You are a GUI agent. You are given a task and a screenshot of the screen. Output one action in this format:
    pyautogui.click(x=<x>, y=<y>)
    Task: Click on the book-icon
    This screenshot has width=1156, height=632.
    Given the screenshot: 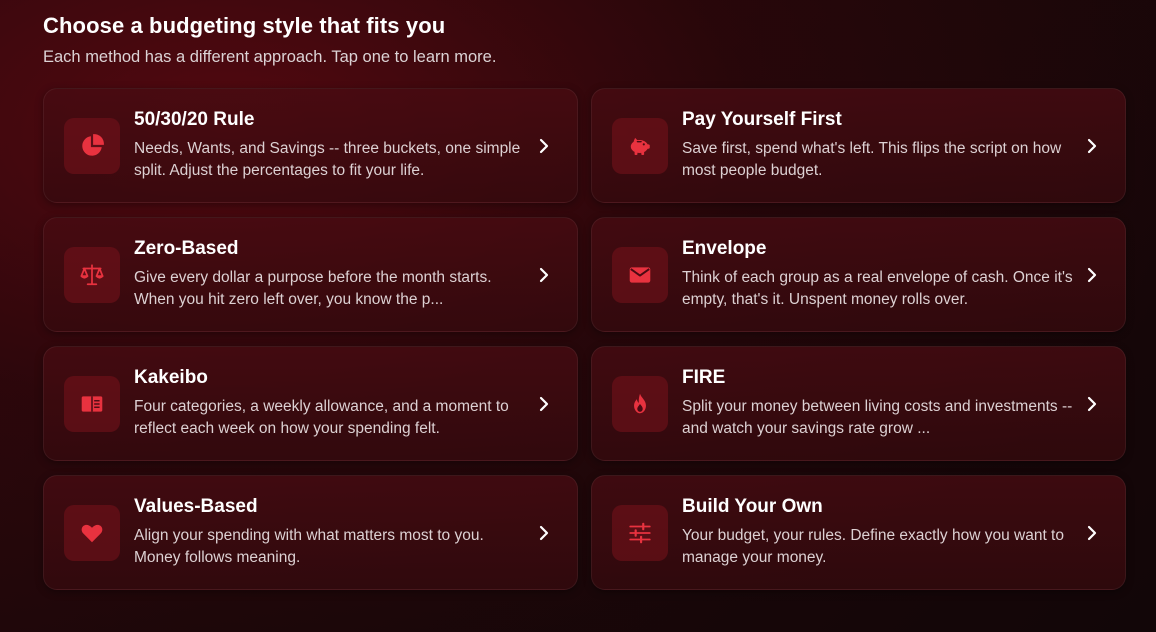 What is the action you would take?
    pyautogui.click(x=92, y=404)
    